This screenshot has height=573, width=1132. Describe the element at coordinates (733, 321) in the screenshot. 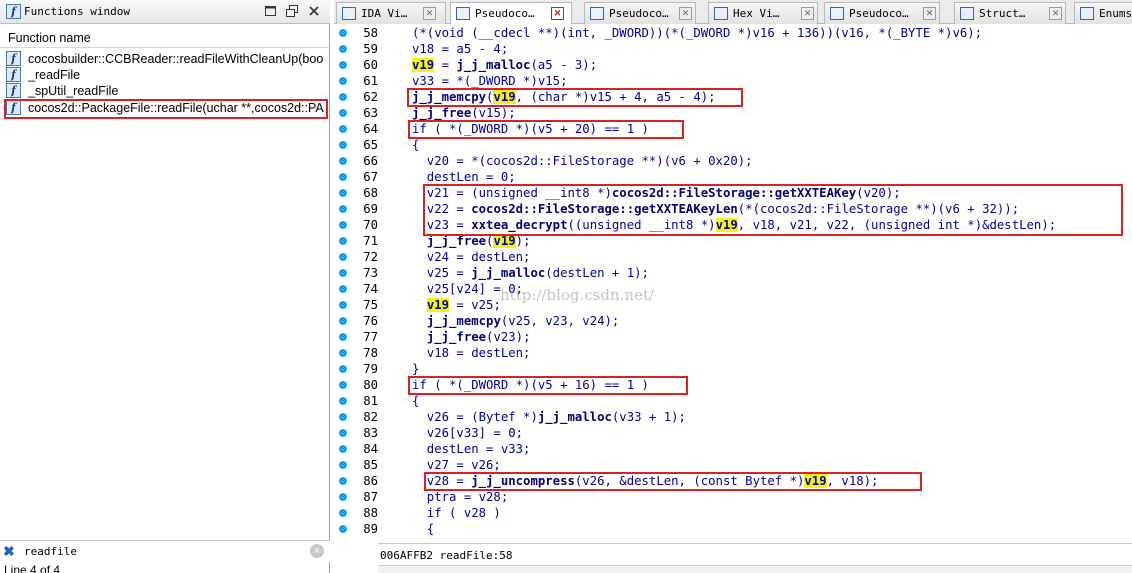

I see `code-line: 76 j_j_memcpy(v25, v23, v24);` at that location.